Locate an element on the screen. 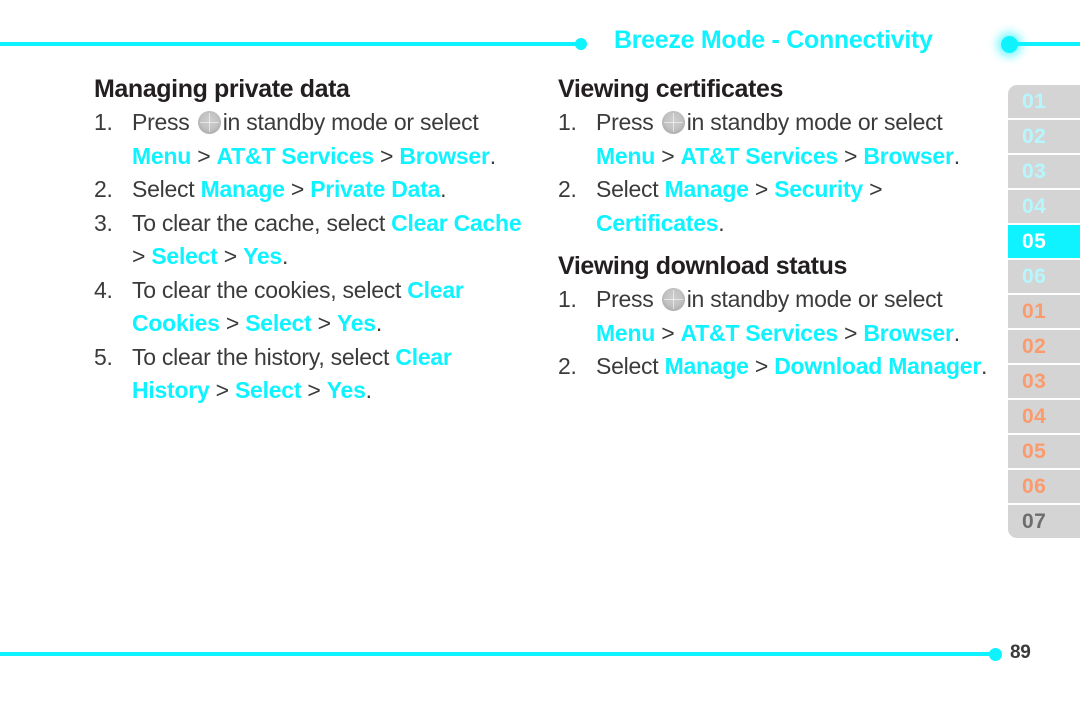  tabstrip-item-1: 02 is located at coordinates (1044, 136).